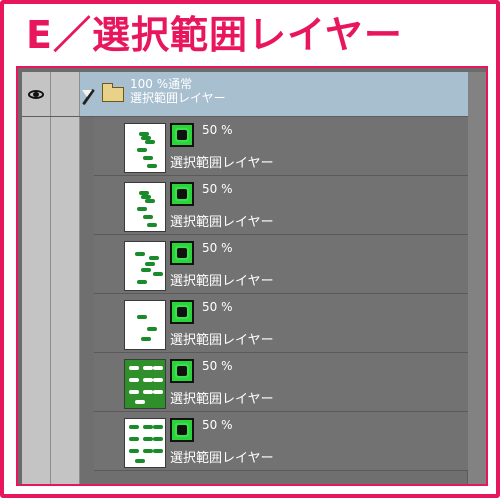 The height and width of the screenshot is (498, 500). Describe the element at coordinates (476, 278) in the screenshot. I see `scrollbar` at that location.